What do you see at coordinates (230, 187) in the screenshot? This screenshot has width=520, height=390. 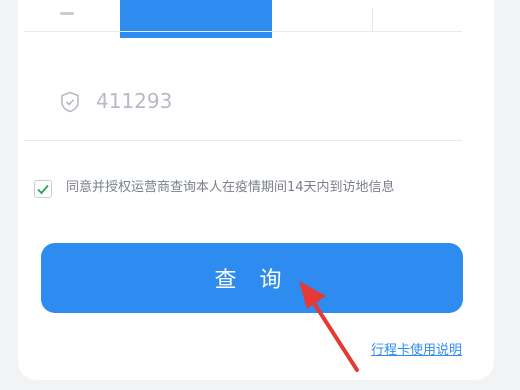 I see `agreement-text: 同意并授权运营商查询本人在疫情期间14天内到访地信息` at bounding box center [230, 187].